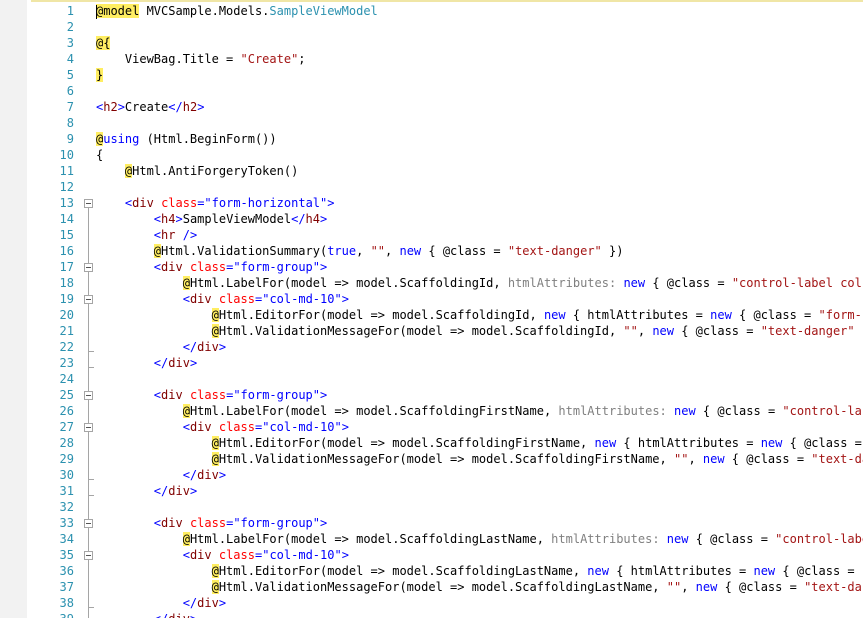  I want to click on code-line: 1 @model MVCSample.Models.SampleViewModel, so click(431, 11).